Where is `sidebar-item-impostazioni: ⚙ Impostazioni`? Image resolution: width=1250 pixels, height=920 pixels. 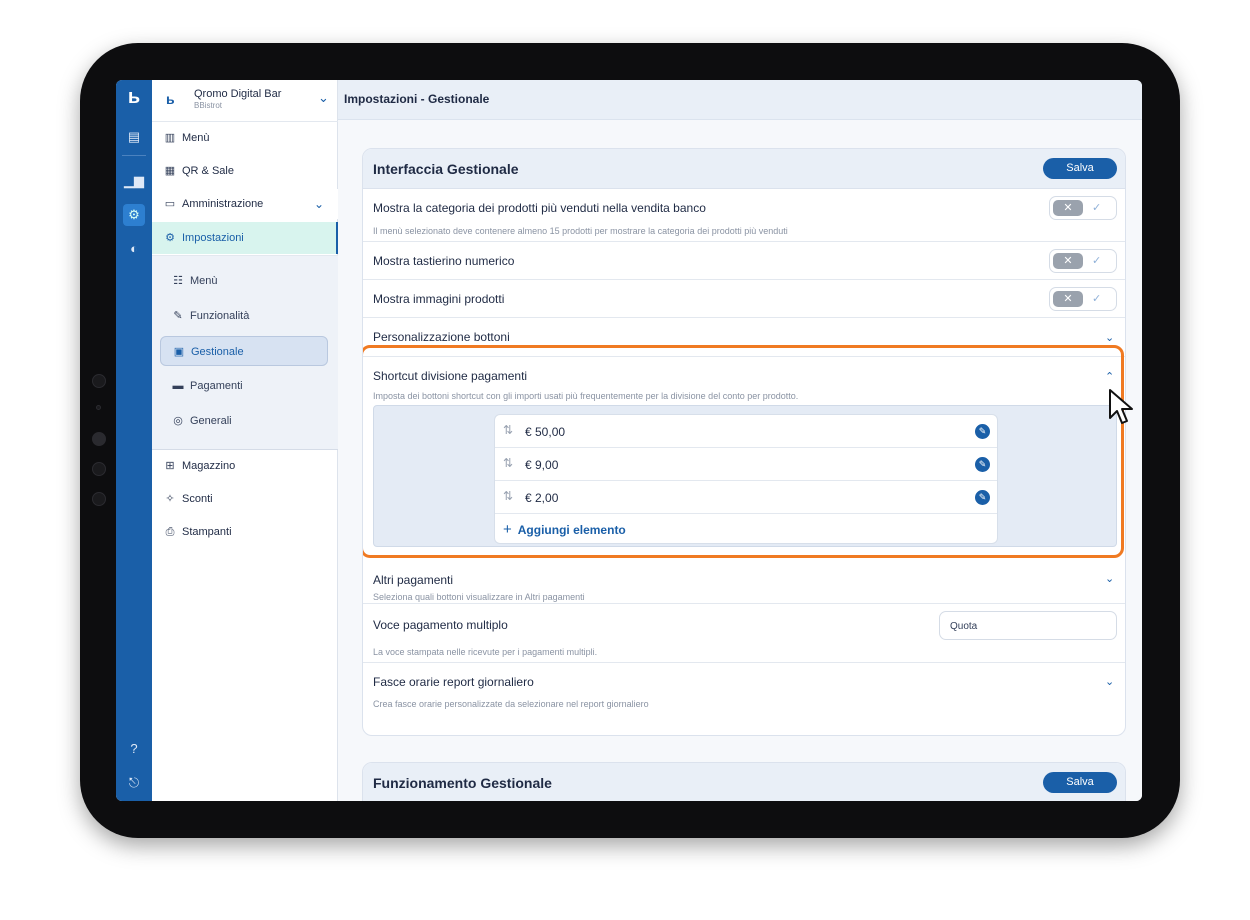 sidebar-item-impostazioni: ⚙ Impostazioni is located at coordinates (245, 238).